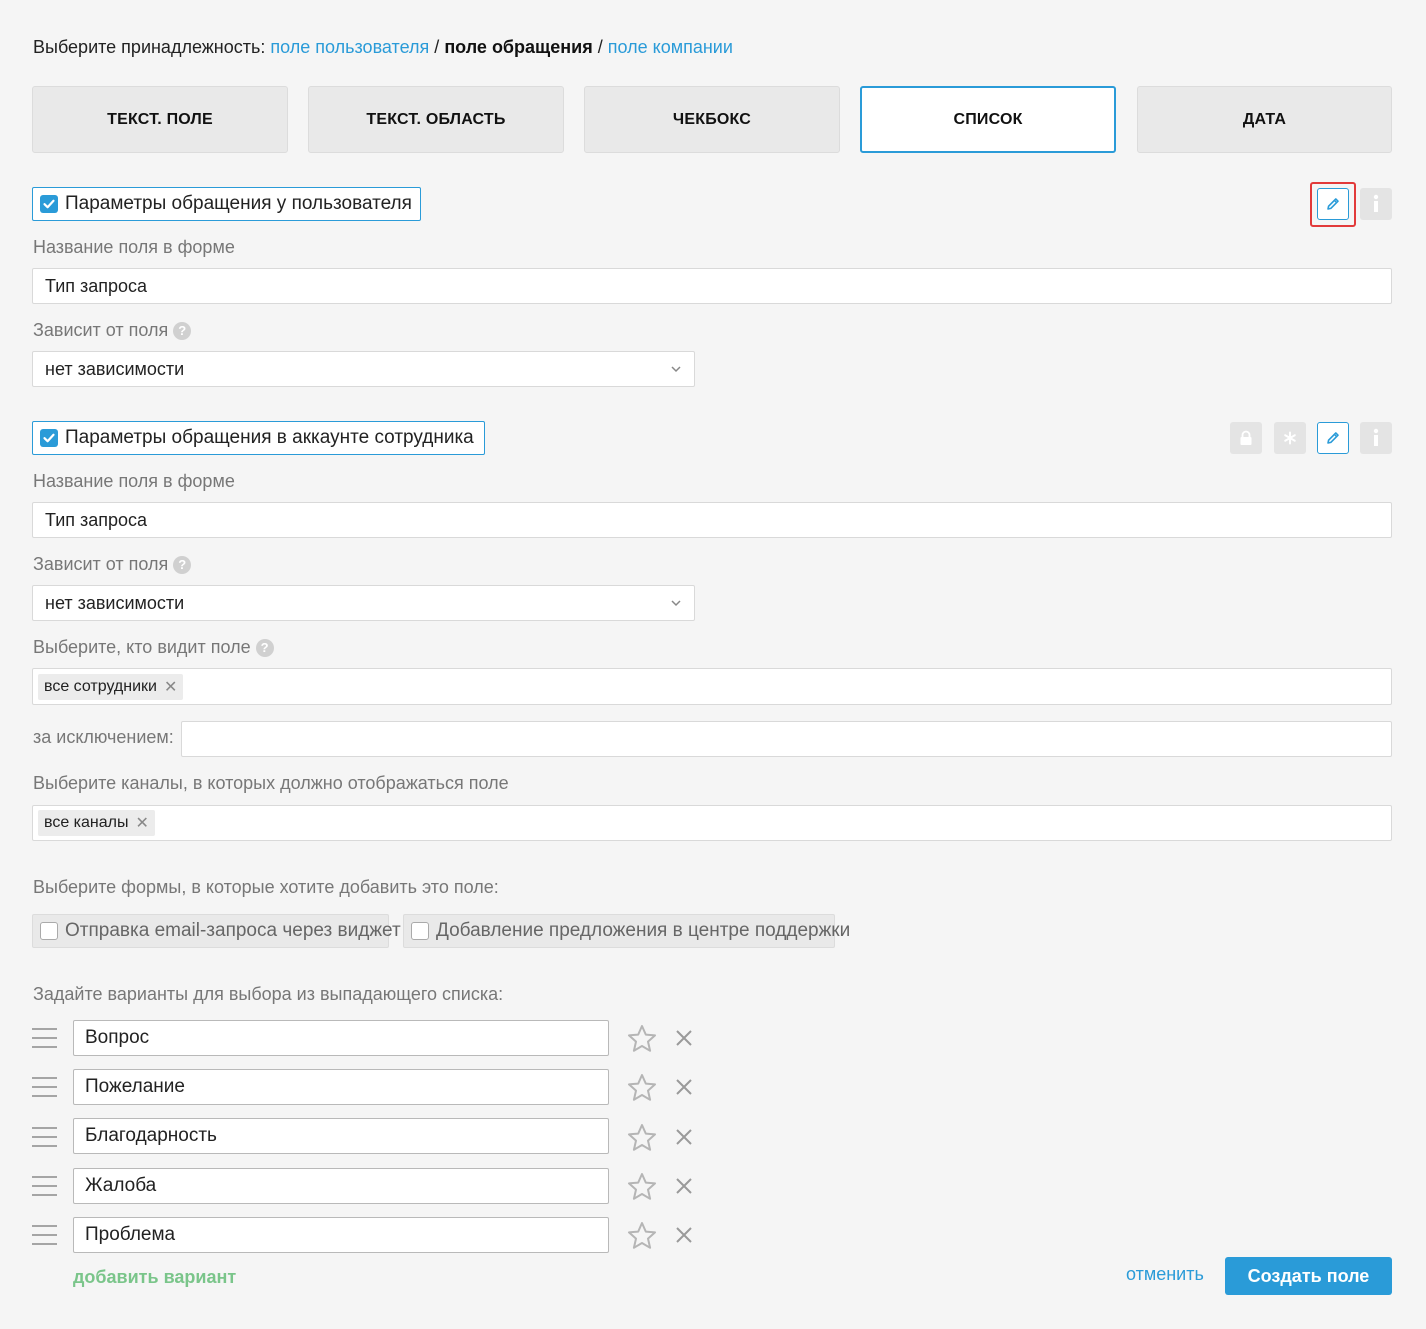 This screenshot has height=1329, width=1426. I want to click on ownership-prefix: Выберите принадлежность:, so click(149, 47).